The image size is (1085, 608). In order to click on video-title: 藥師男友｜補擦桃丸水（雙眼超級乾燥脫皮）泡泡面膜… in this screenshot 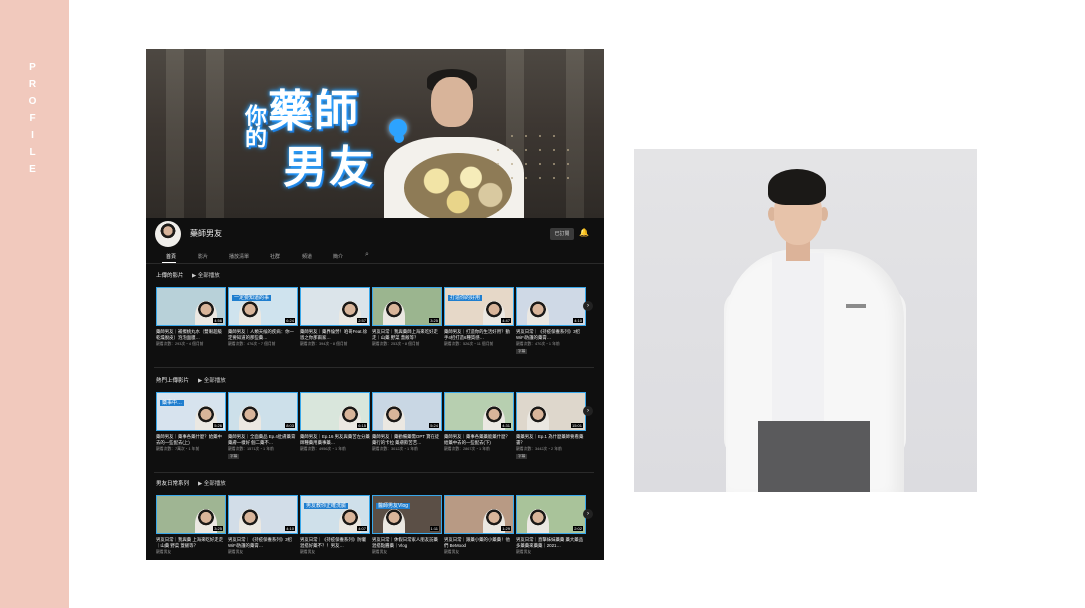, I will do `click(191, 335)`.